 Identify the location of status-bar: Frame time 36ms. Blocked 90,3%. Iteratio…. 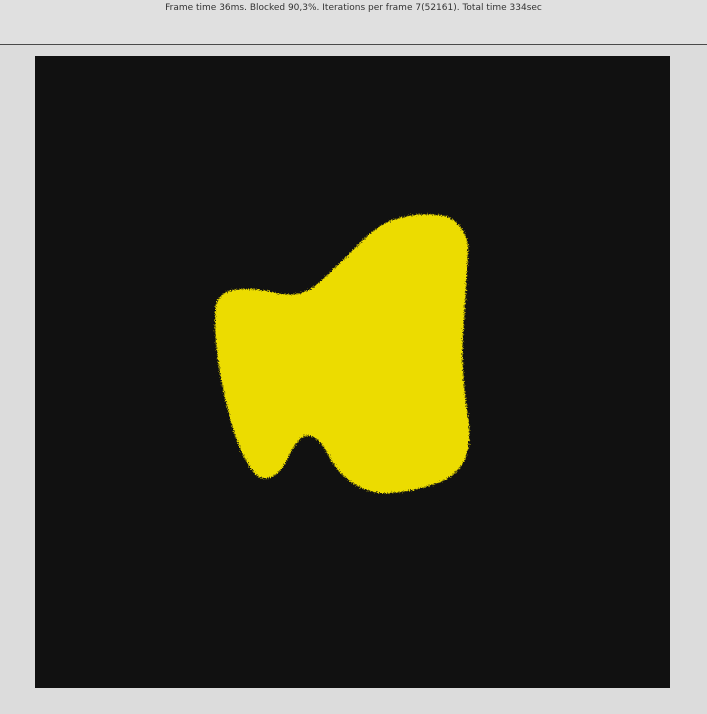
(353, 22).